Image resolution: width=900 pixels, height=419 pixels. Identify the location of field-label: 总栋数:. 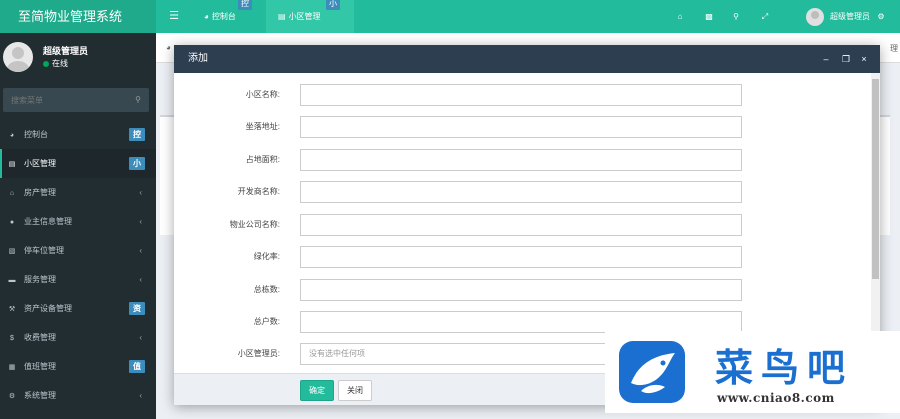
(266, 289).